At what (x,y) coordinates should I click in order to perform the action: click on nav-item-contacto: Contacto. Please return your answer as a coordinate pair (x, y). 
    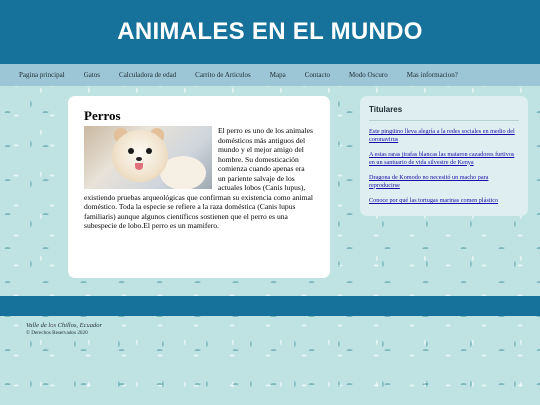
    Looking at the image, I should click on (317, 75).